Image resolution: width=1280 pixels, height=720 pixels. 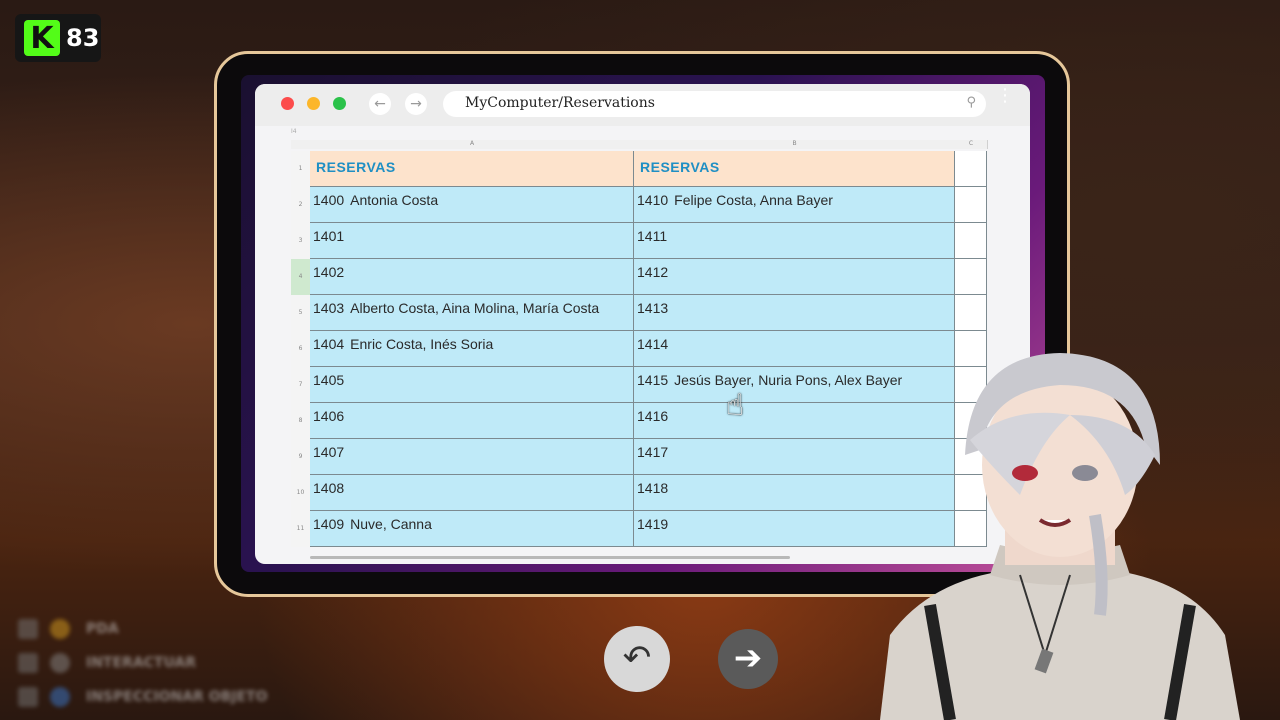 What do you see at coordinates (788, 380) in the screenshot?
I see `guest-names: Jesús Bayer, Nuria Pons, Alex Bayer` at bounding box center [788, 380].